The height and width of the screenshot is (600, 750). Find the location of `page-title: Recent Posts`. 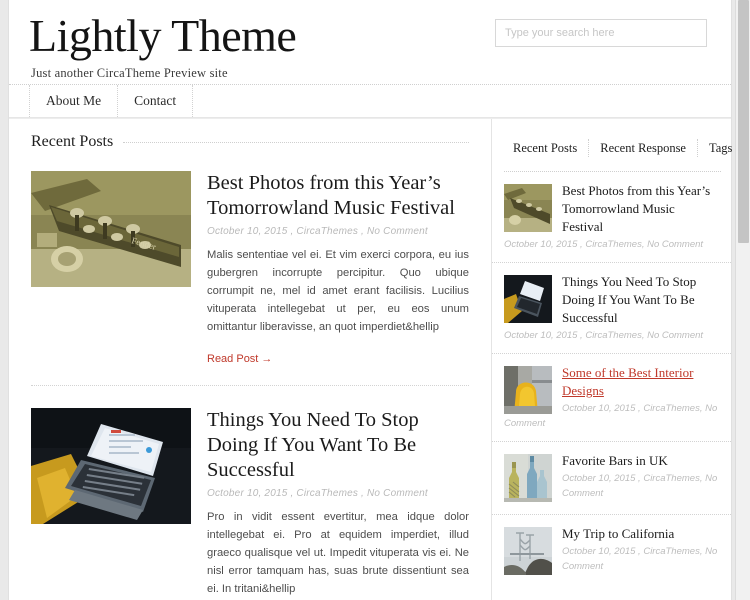

page-title: Recent Posts is located at coordinates (72, 141).